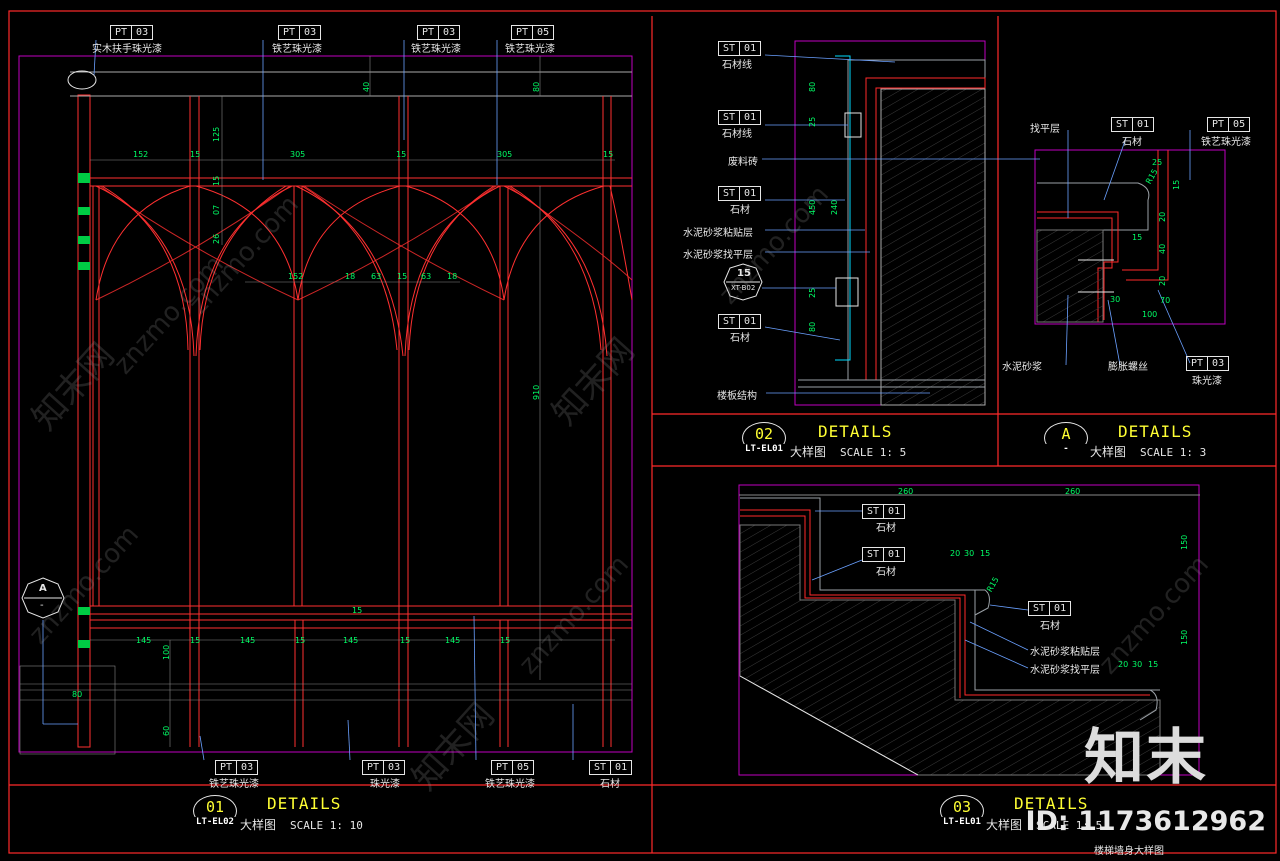  What do you see at coordinates (1129, 851) in the screenshot?
I see `detail-subtitle: 楼梯墙身大样图` at bounding box center [1129, 851].